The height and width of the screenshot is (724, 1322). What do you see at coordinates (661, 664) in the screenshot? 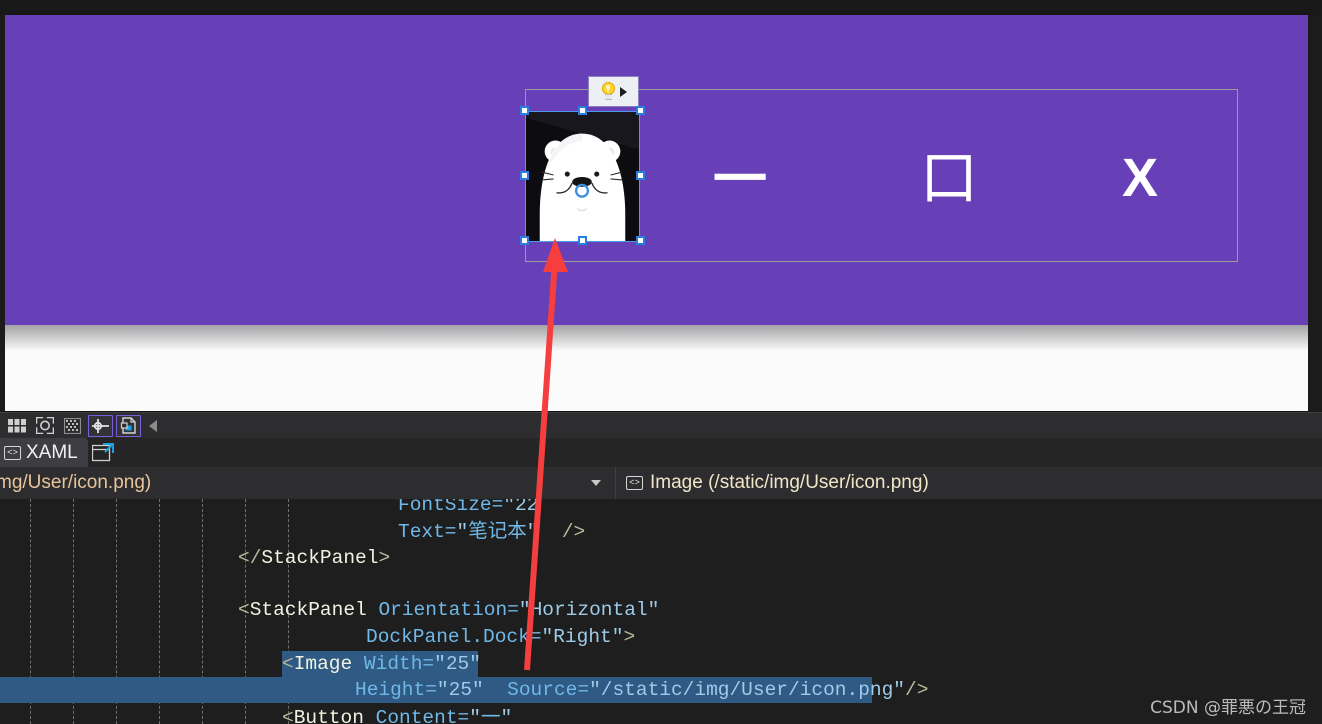
I see `code-line: <Image Width="25"` at bounding box center [661, 664].